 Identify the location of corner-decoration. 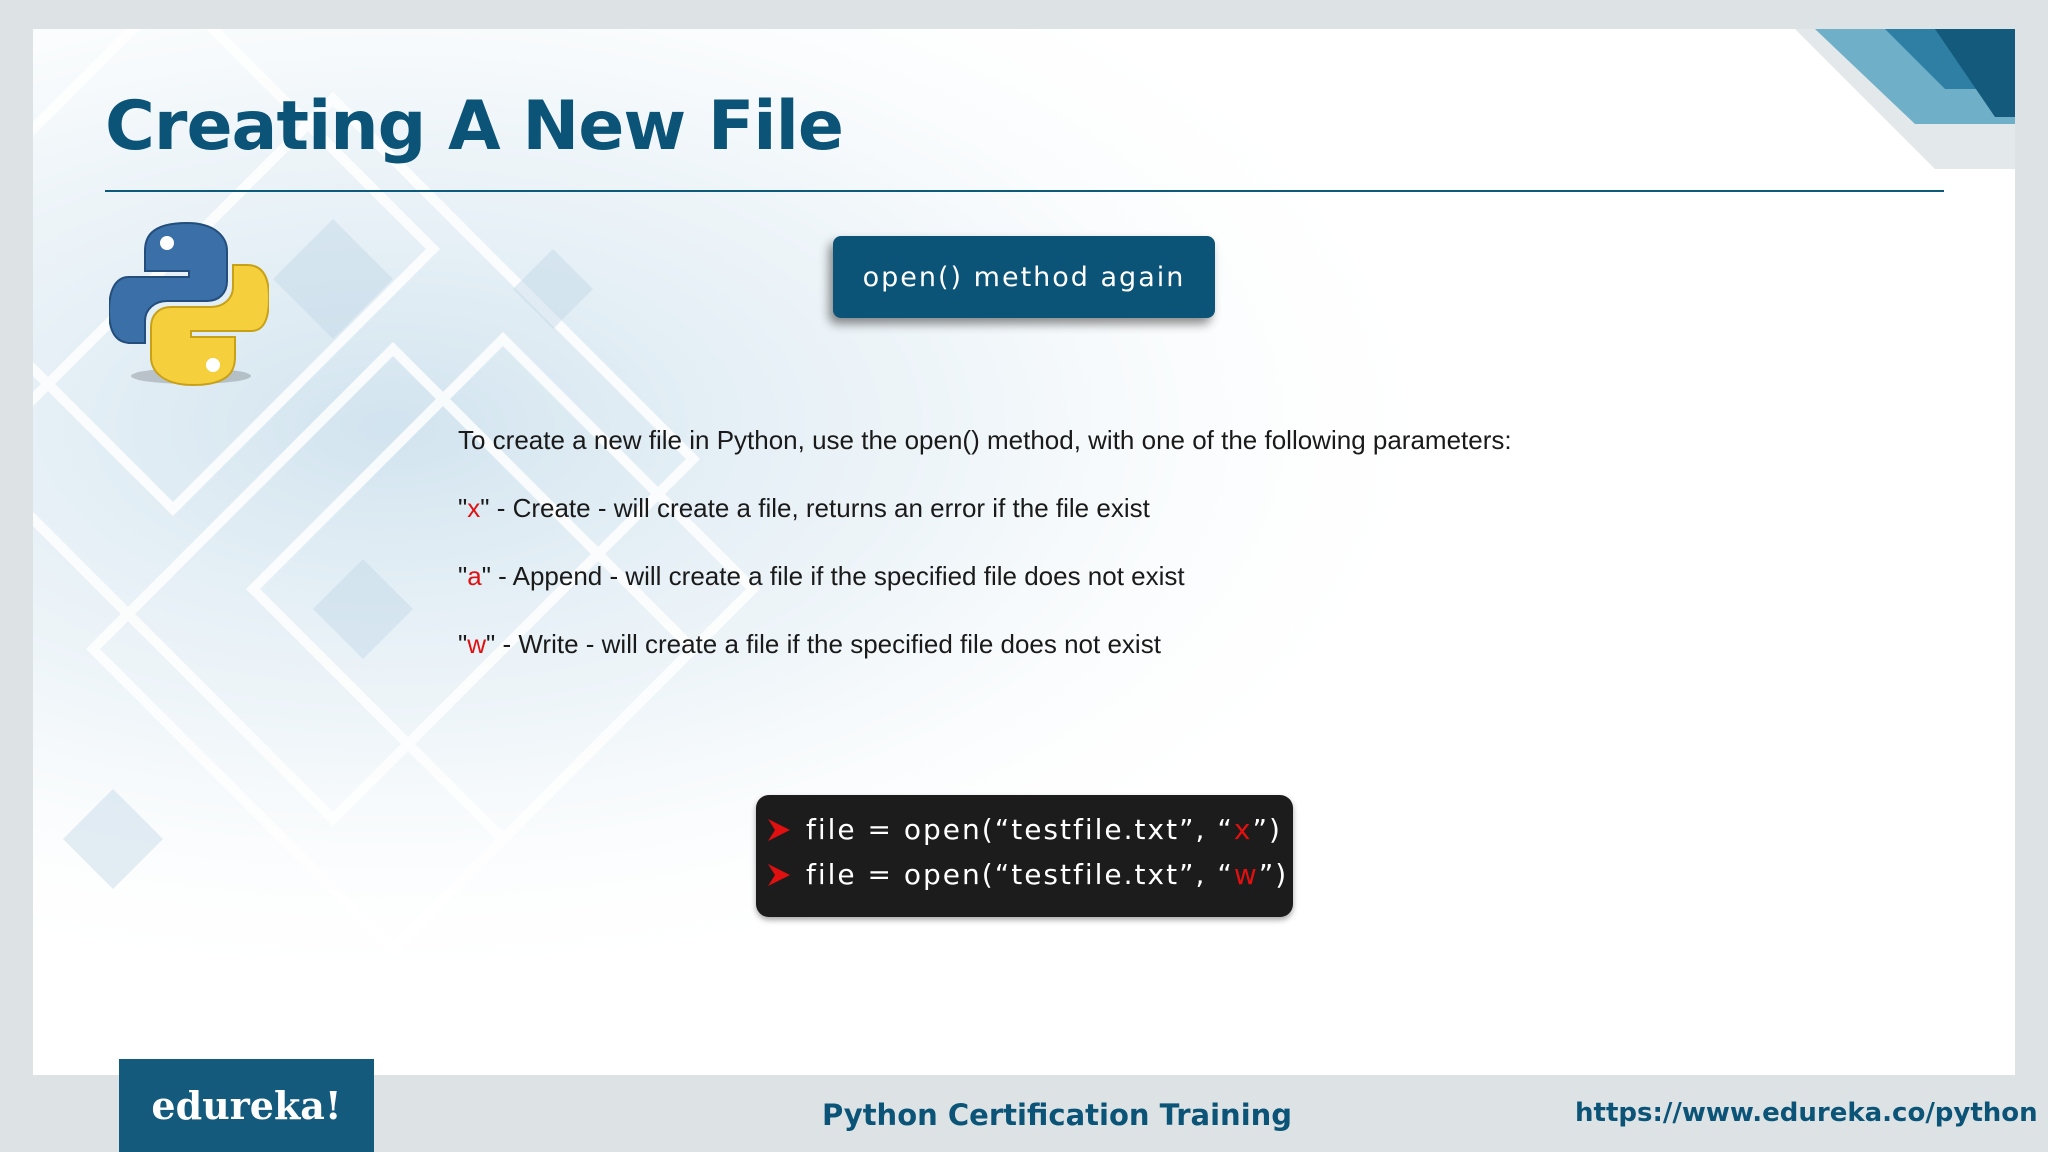
(1905, 99).